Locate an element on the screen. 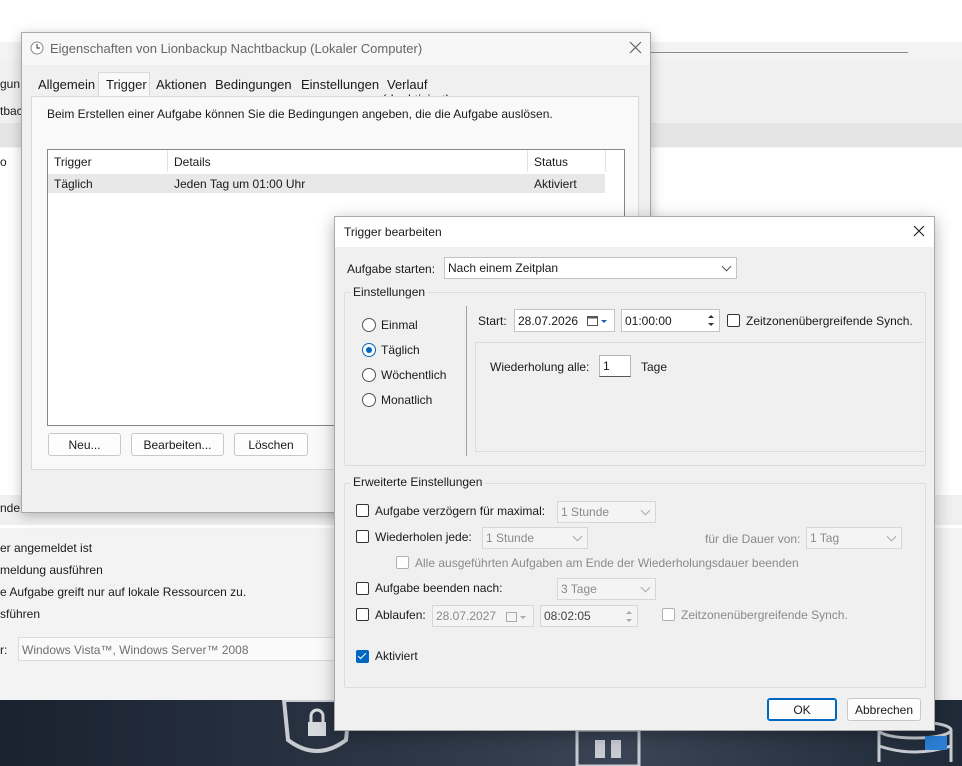  stop-all-checkbox is located at coordinates (402, 562).